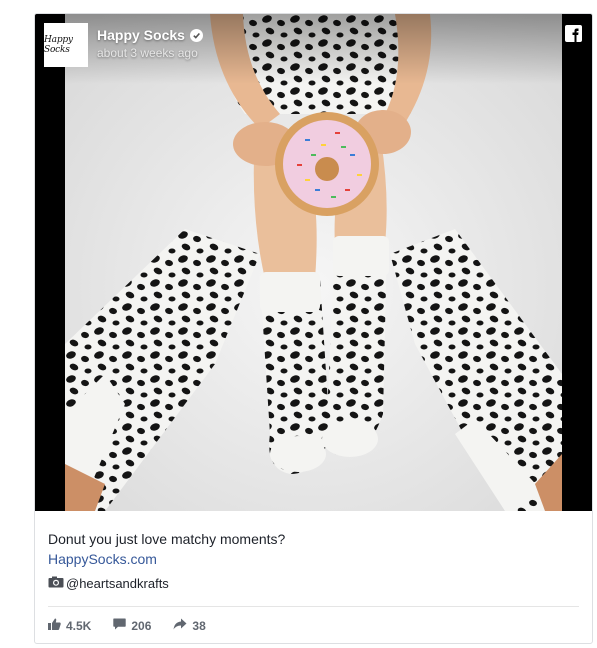  I want to click on engagement-bar: 4.5K 206 38, so click(127, 625).